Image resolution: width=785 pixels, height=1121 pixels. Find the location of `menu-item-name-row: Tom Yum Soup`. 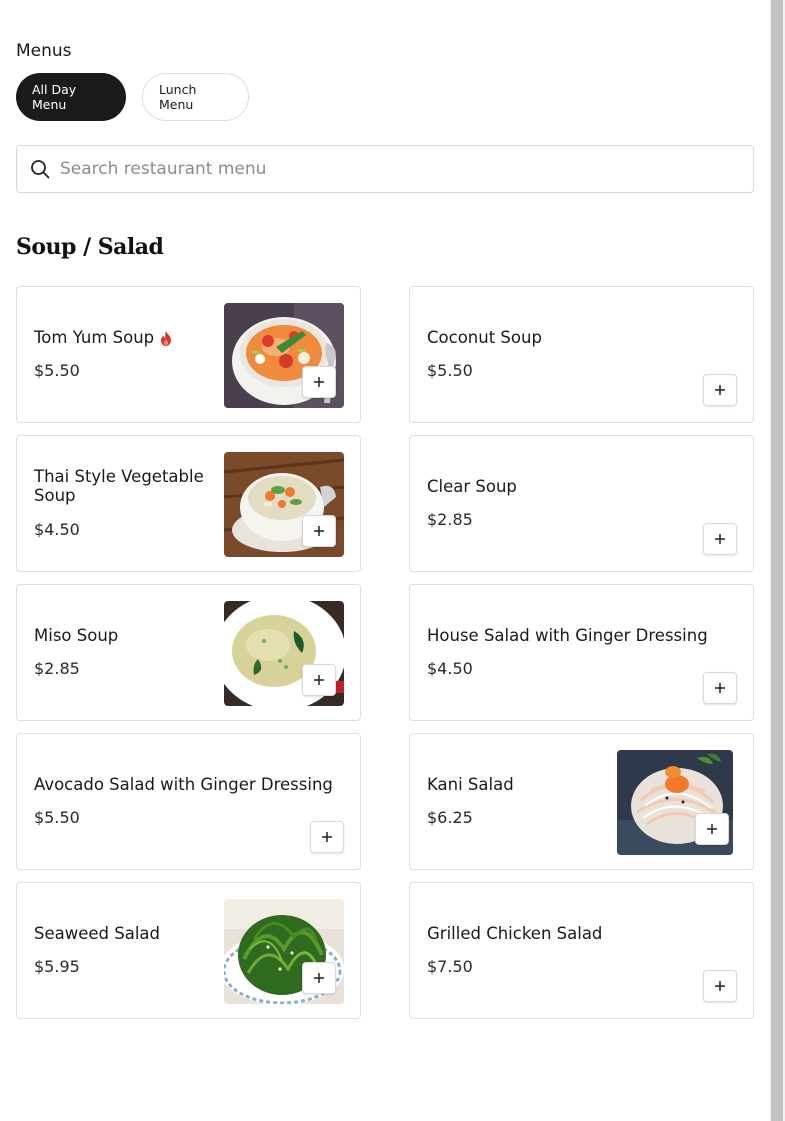

menu-item-name-row: Tom Yum Soup is located at coordinates (122, 337).